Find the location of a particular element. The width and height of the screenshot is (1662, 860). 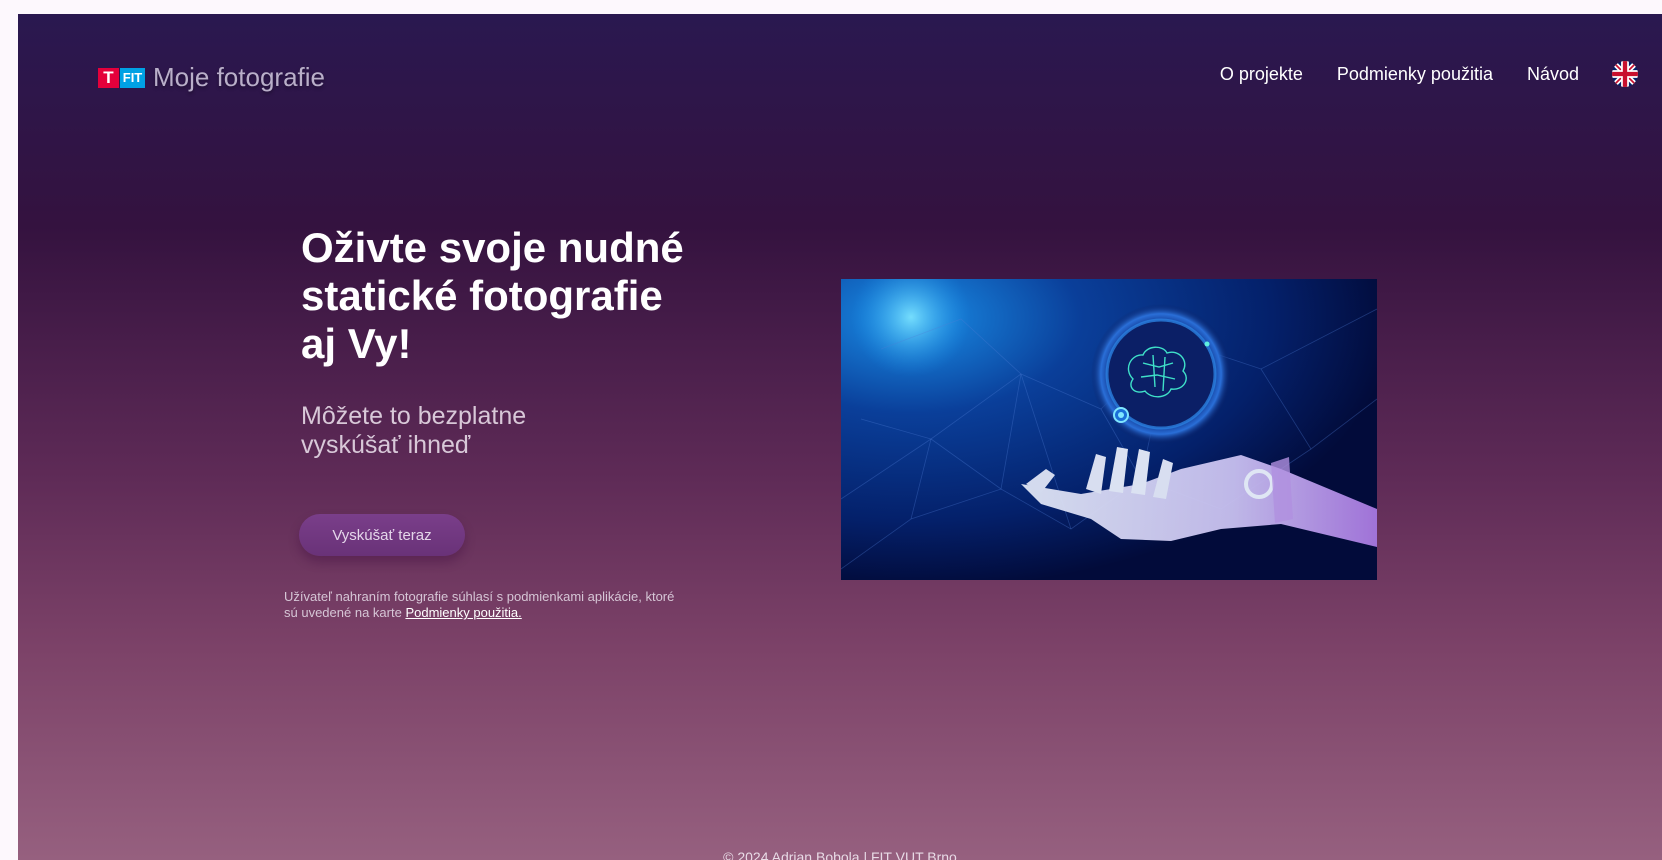

hero-subtitle: Môžete to bezplatne vyskúšať ihneď is located at coordinates (414, 430).